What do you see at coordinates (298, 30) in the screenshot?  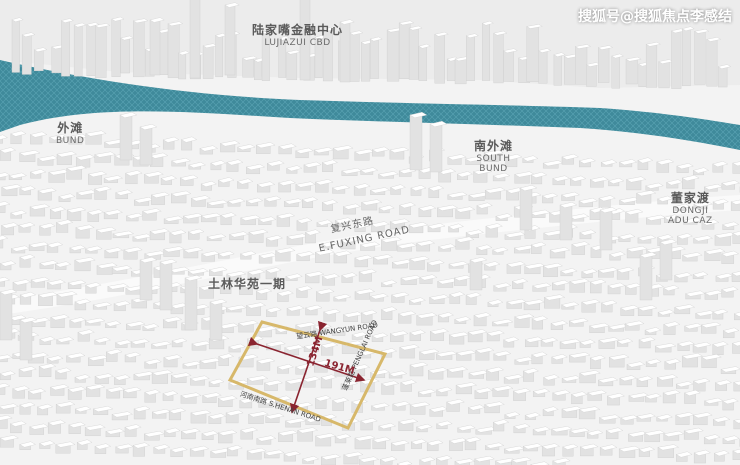 I see `lujiazui-zh: 陆家嘴金融中心` at bounding box center [298, 30].